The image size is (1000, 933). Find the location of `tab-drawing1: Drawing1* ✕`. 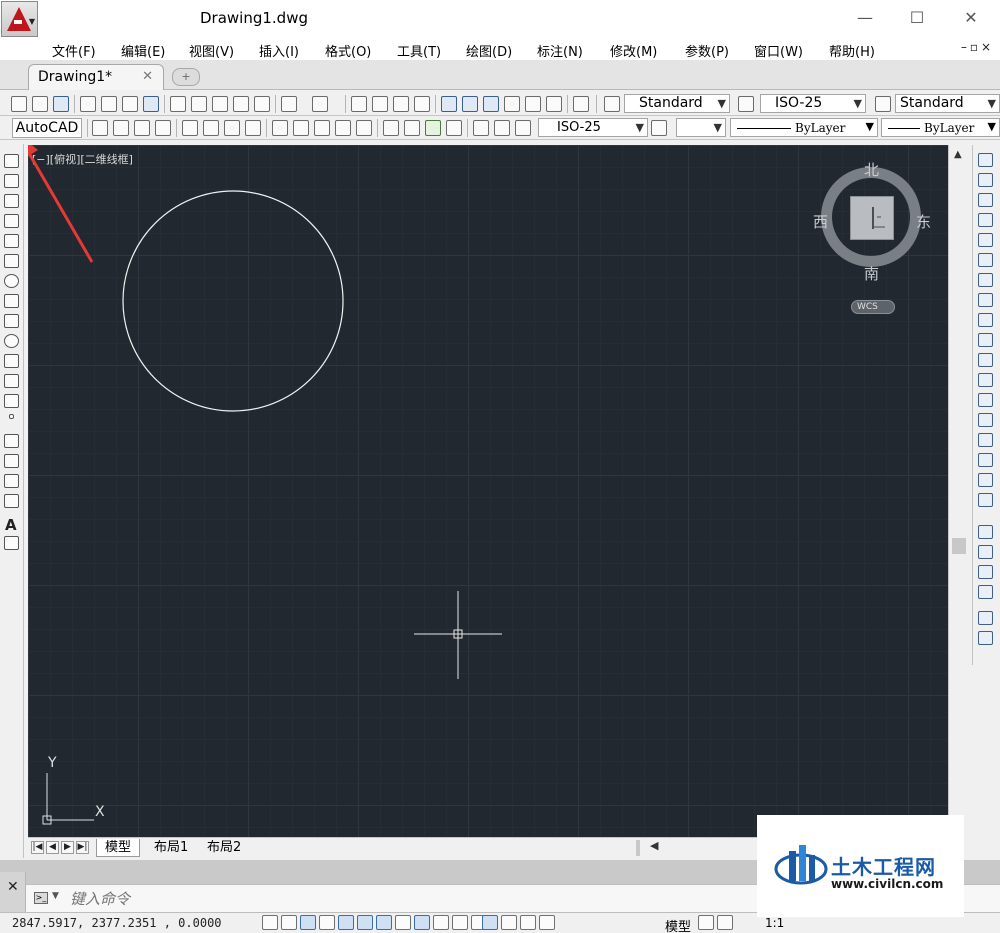

tab-drawing1: Drawing1* ✕ is located at coordinates (96, 77).